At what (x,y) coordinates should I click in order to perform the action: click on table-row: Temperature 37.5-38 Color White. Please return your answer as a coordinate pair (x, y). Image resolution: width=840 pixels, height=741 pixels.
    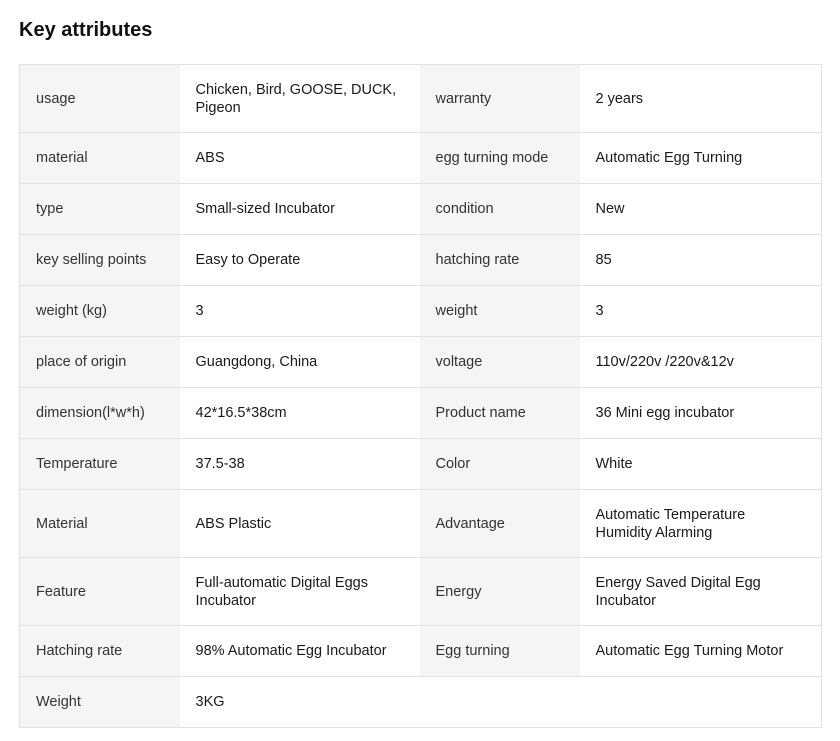
    Looking at the image, I should click on (420, 464).